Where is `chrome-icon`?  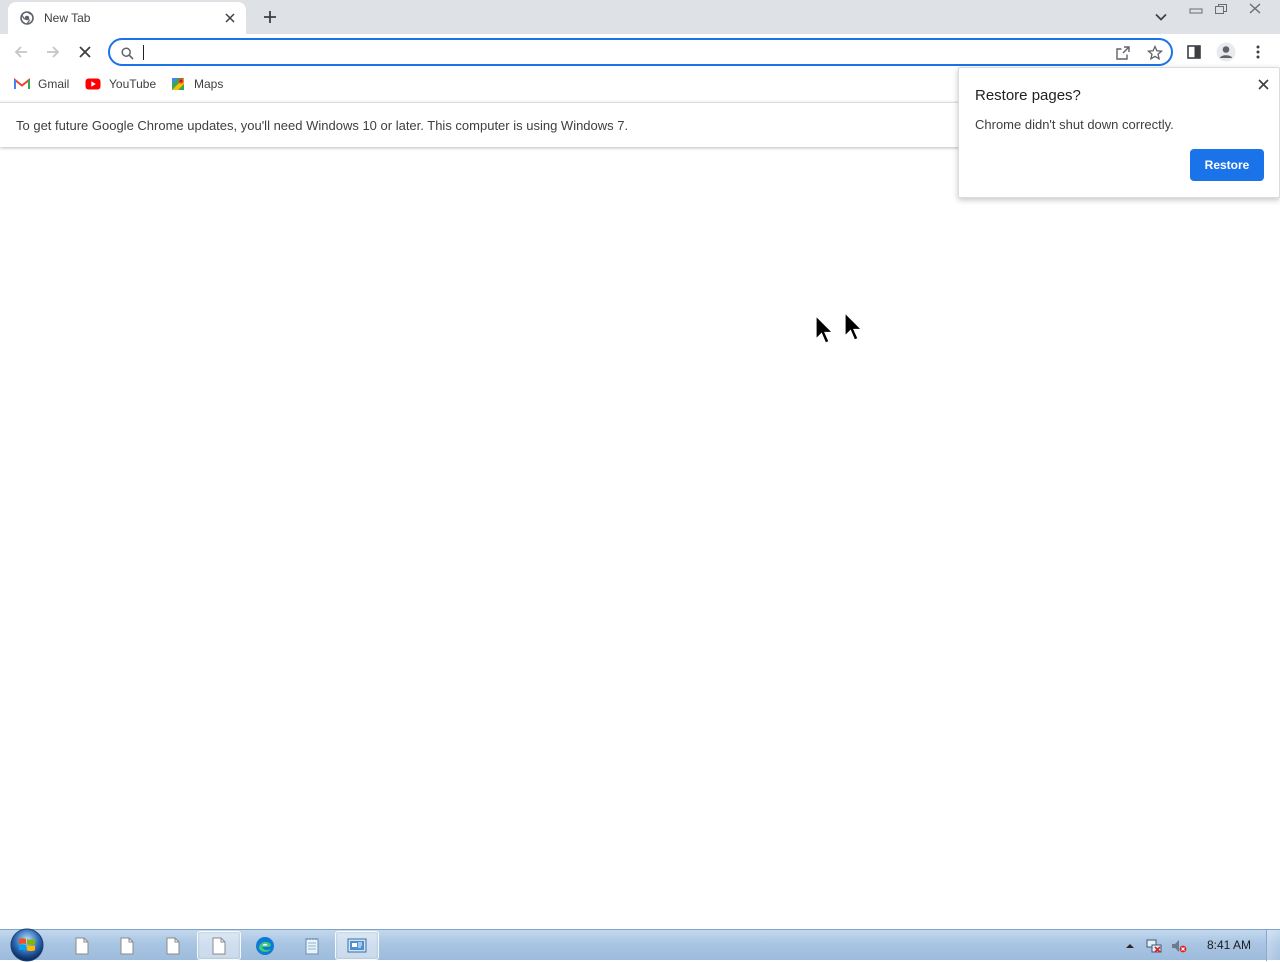
chrome-icon is located at coordinates (27, 18).